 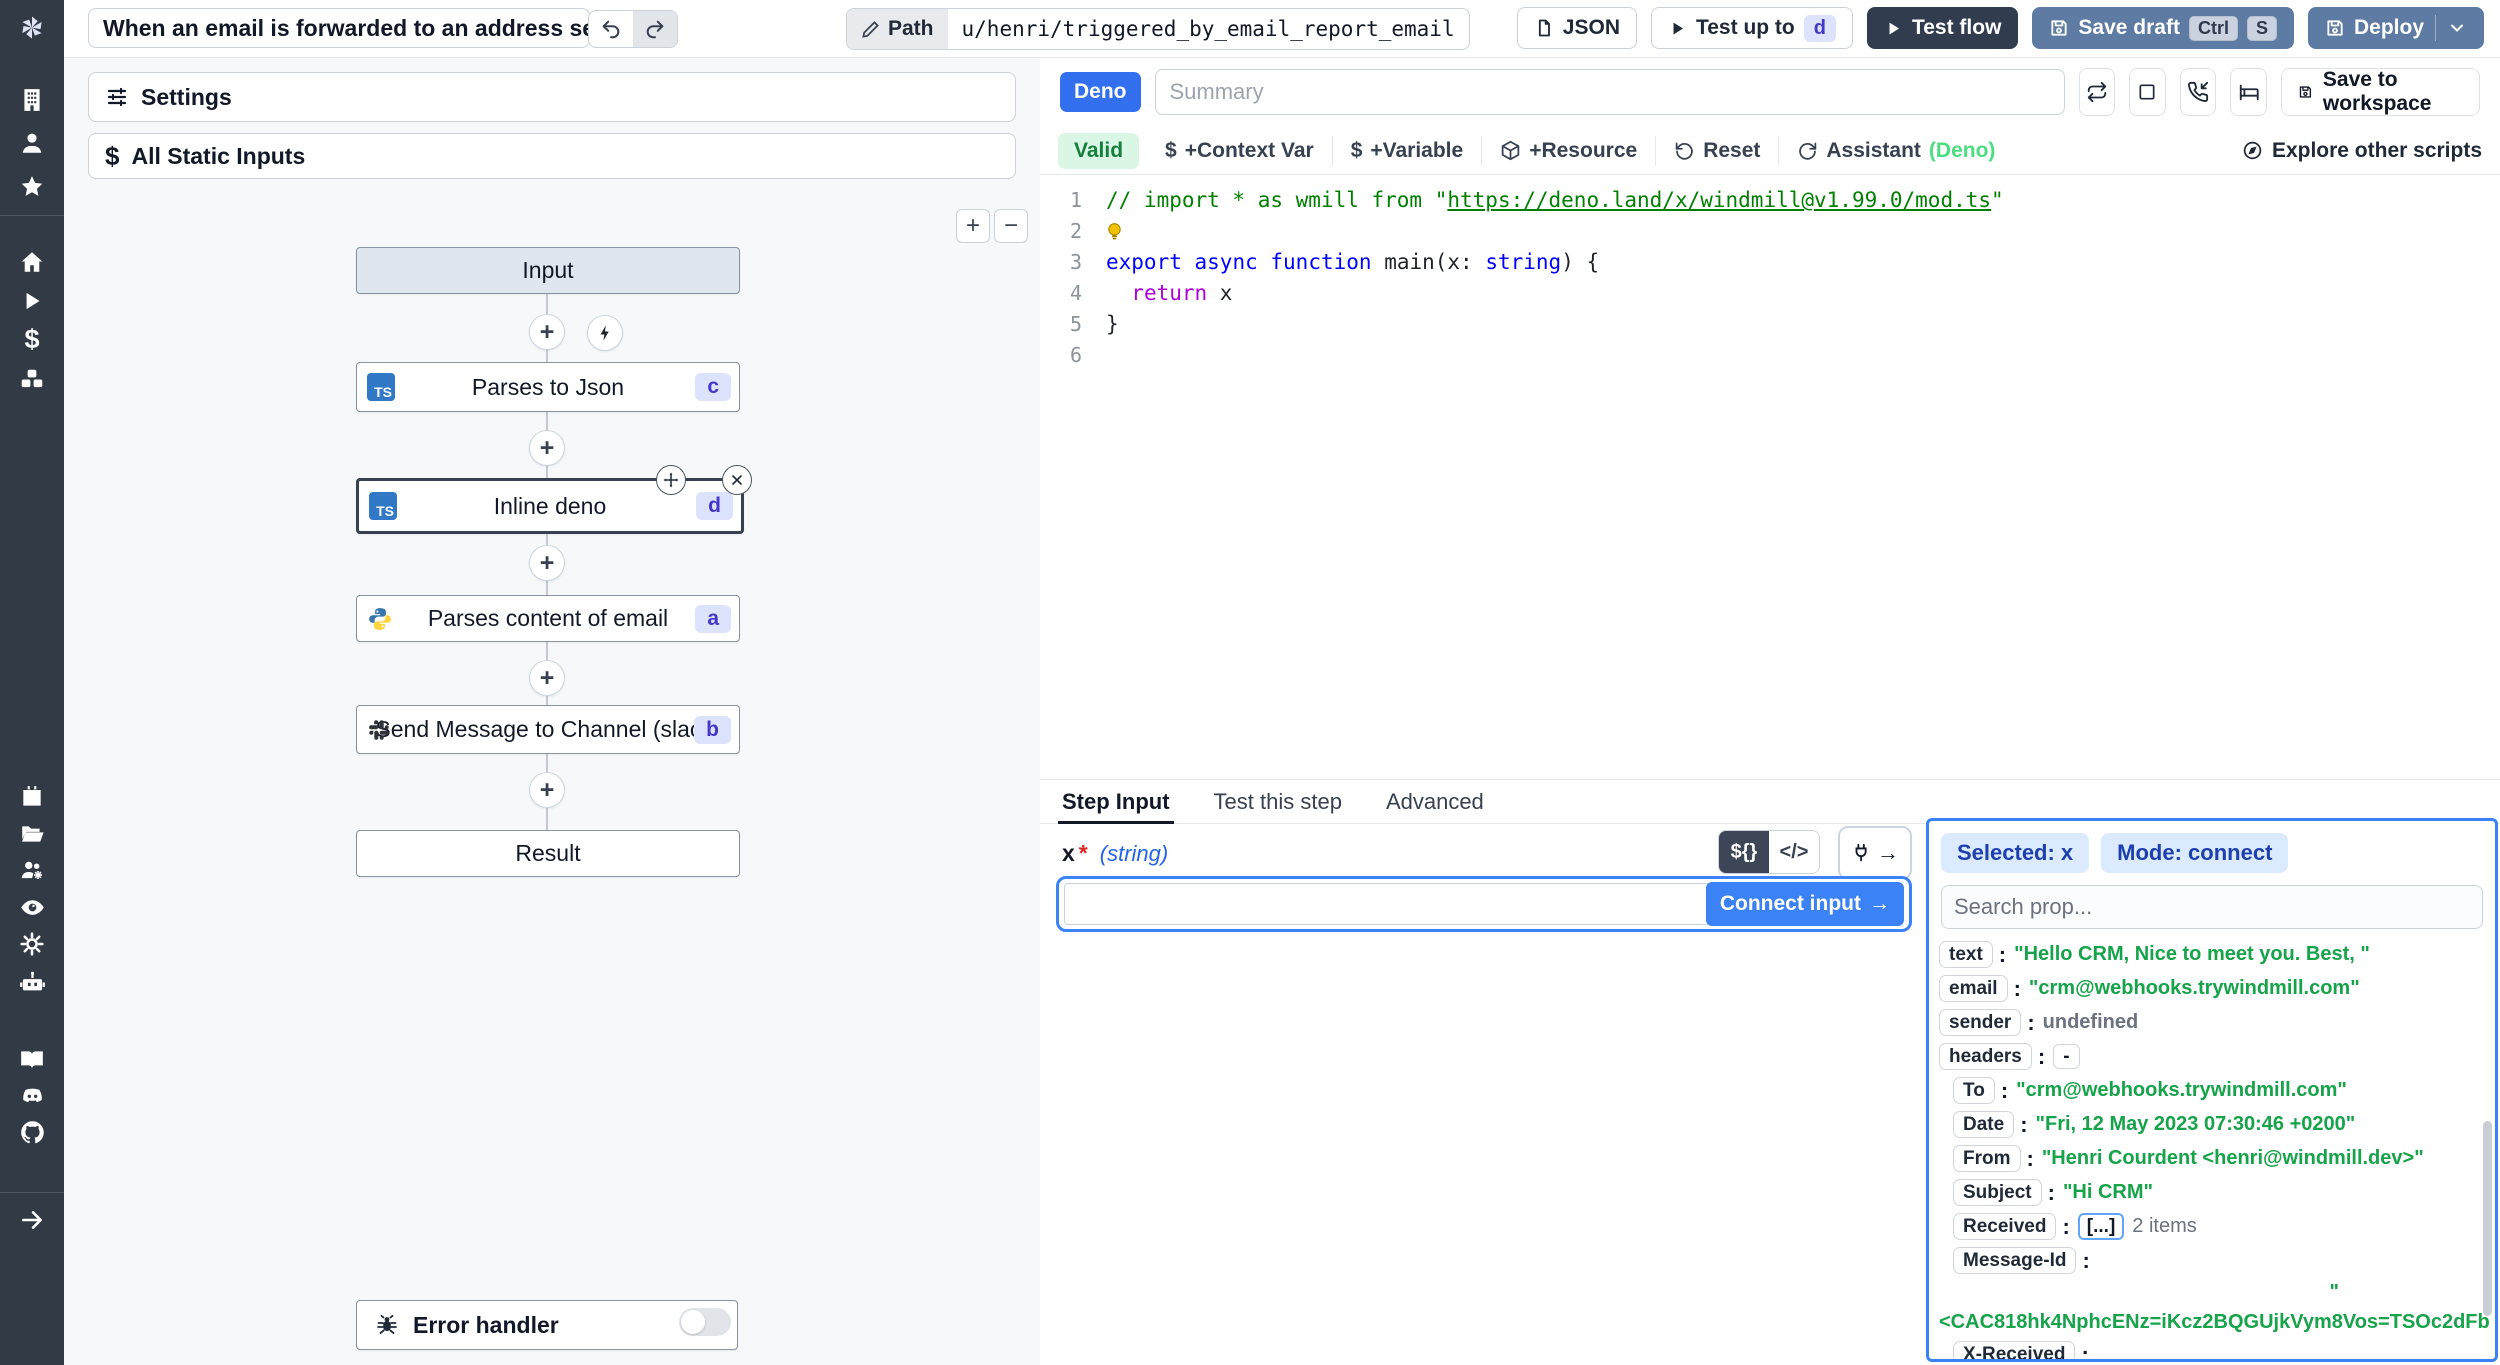 I want to click on reset-button: Reset, so click(x=1716, y=150).